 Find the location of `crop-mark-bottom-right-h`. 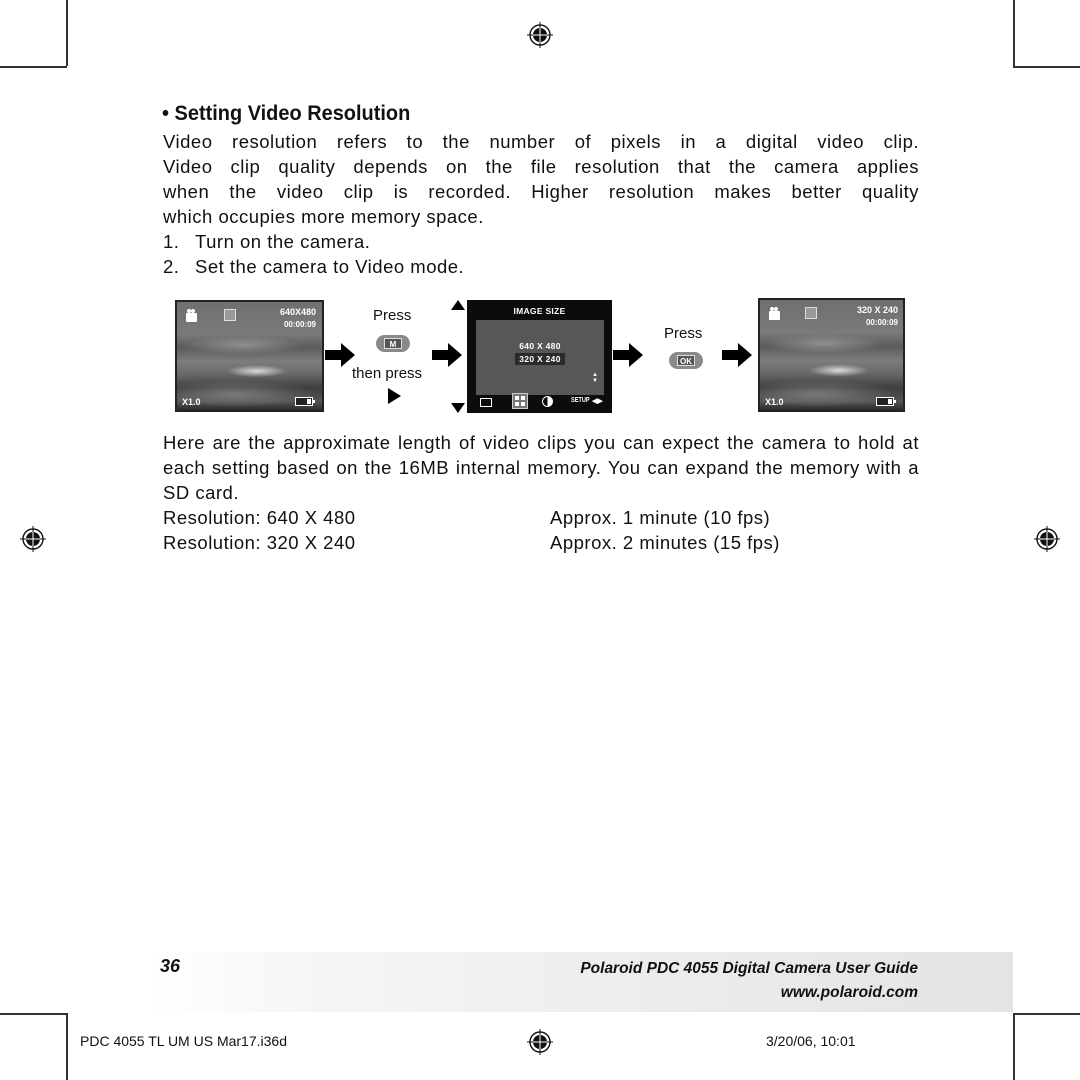

crop-mark-bottom-right-h is located at coordinates (1046, 1014).